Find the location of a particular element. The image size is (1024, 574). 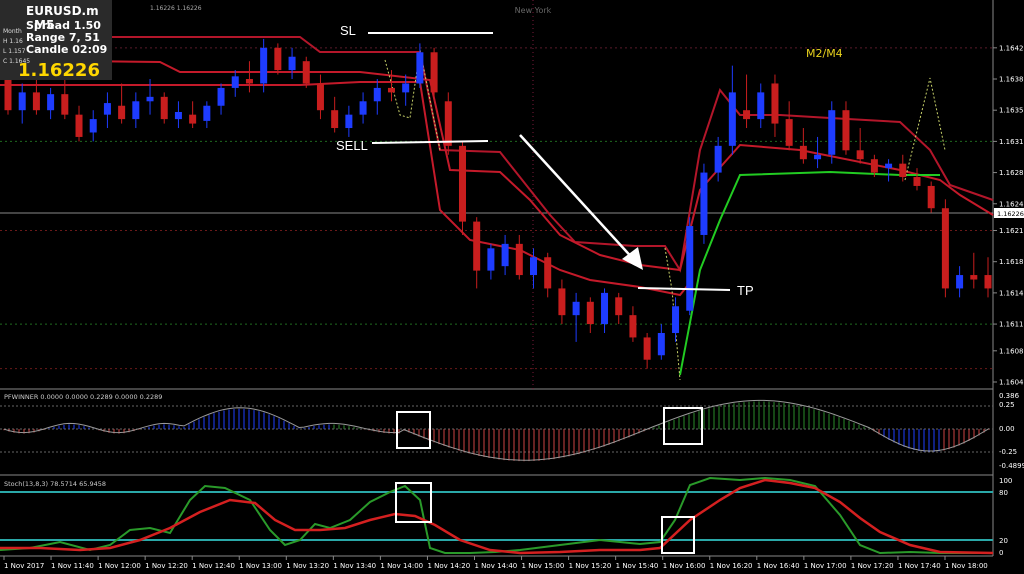

time-tick-label: 1 Nov 13:20 is located at coordinates (307, 566).